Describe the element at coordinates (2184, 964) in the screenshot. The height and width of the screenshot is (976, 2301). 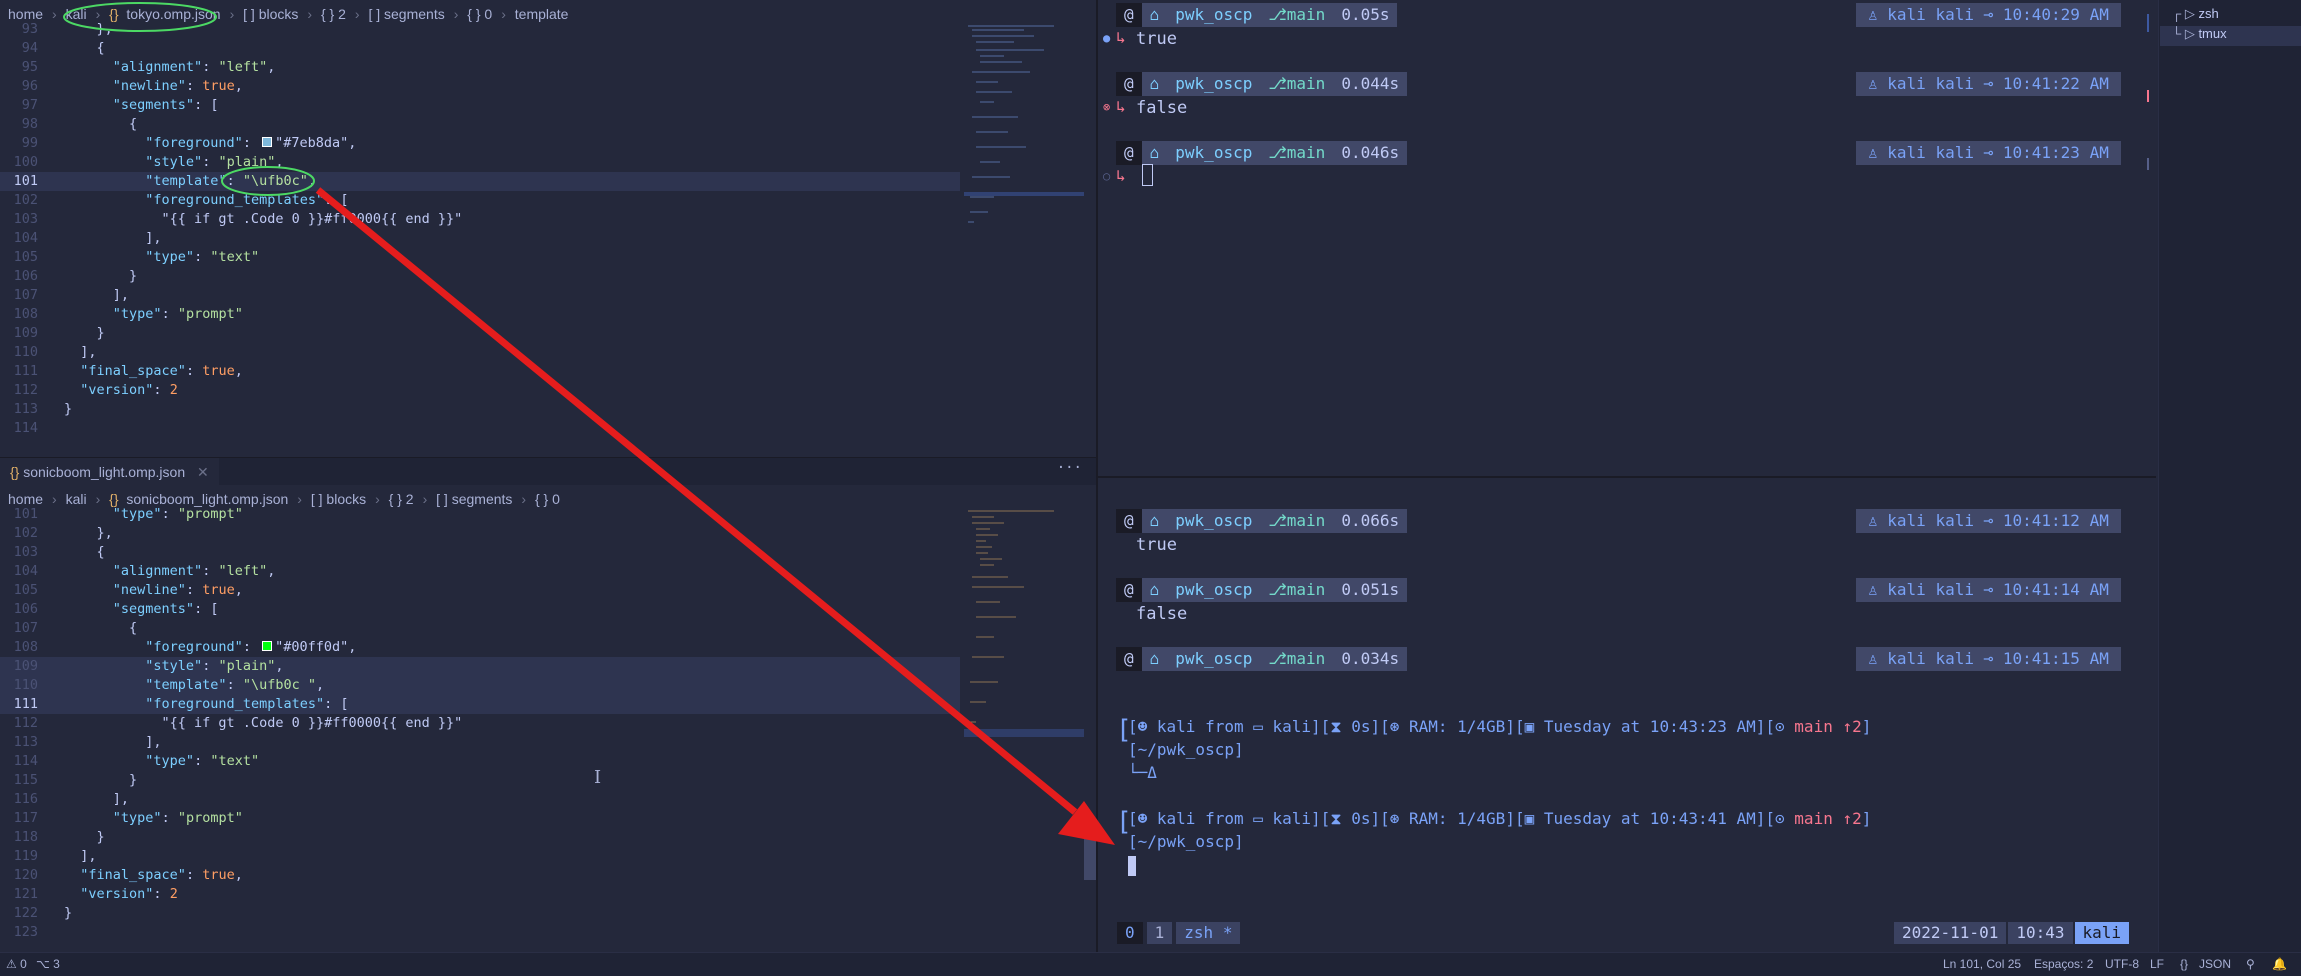
I see `braces-icon: {}` at that location.